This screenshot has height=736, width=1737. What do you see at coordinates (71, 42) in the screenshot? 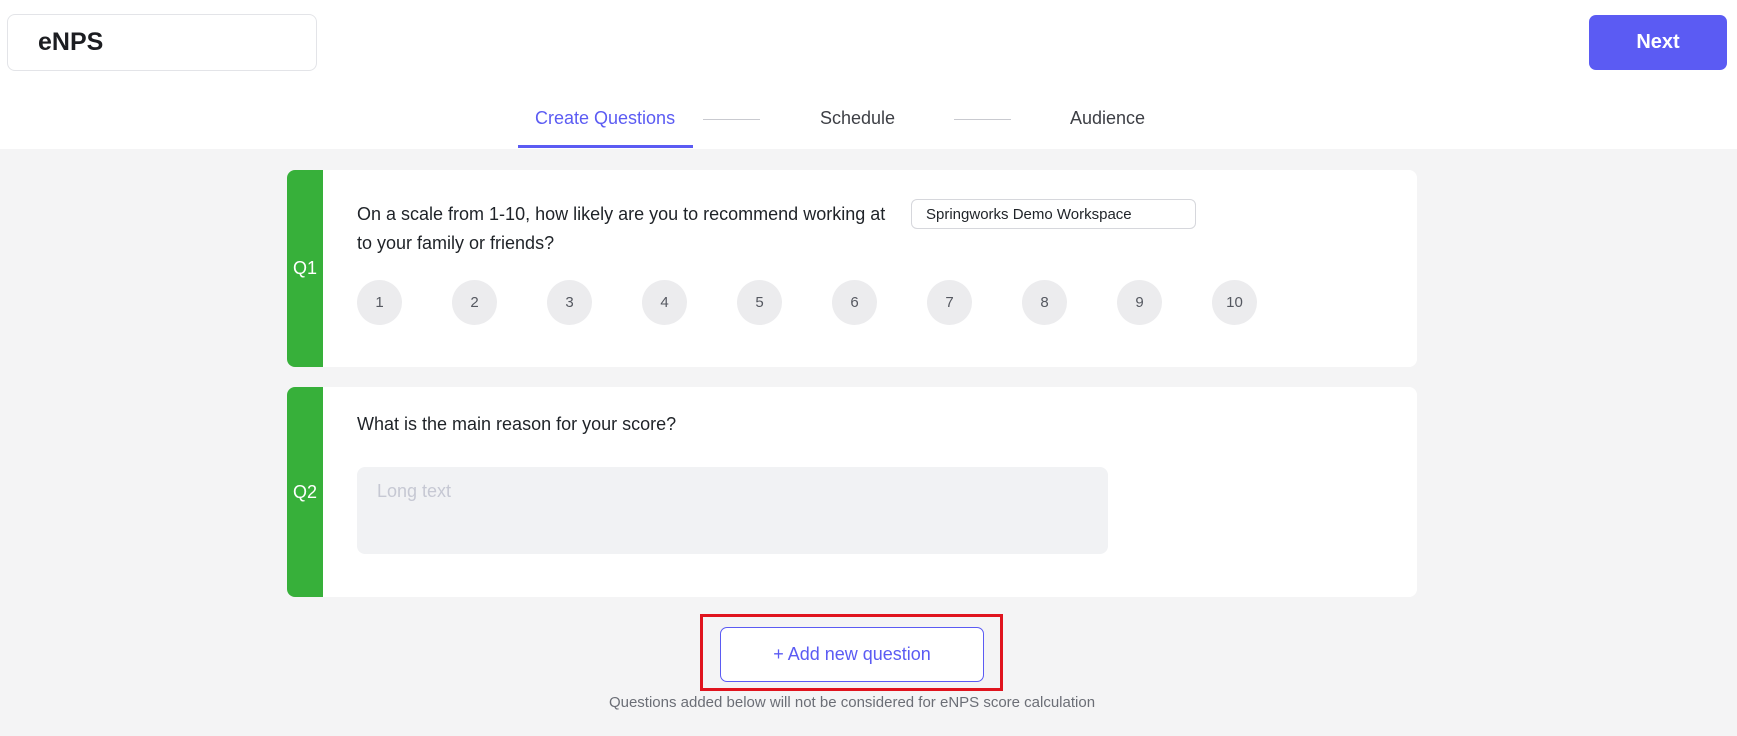
I see `survey-title: eNPS` at bounding box center [71, 42].